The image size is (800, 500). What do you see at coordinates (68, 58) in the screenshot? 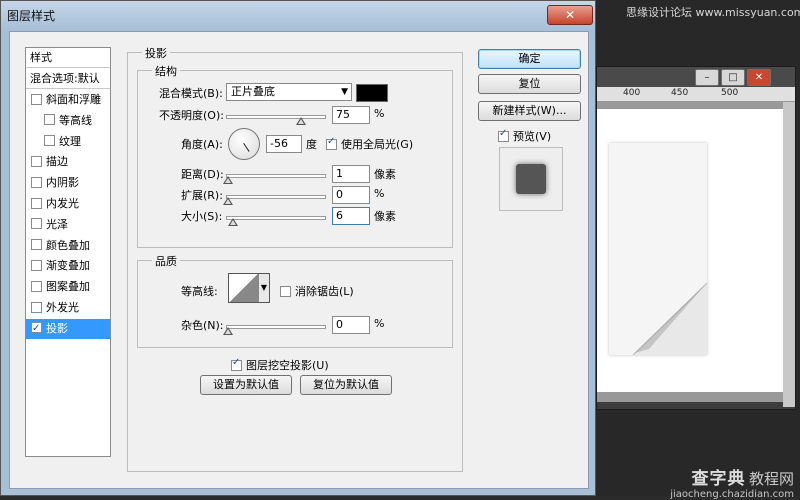
I see `style-list-header: 样式` at bounding box center [68, 58].